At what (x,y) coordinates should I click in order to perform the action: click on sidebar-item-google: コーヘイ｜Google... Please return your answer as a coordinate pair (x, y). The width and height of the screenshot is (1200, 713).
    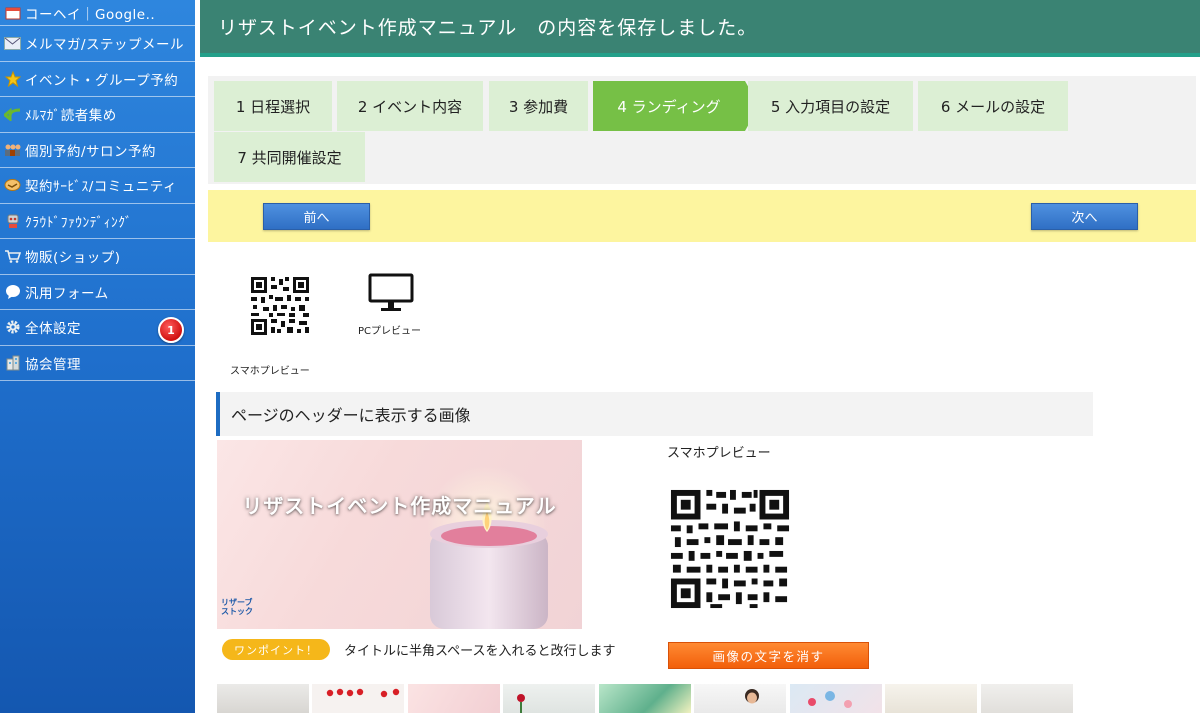
    Looking at the image, I should click on (97, 13).